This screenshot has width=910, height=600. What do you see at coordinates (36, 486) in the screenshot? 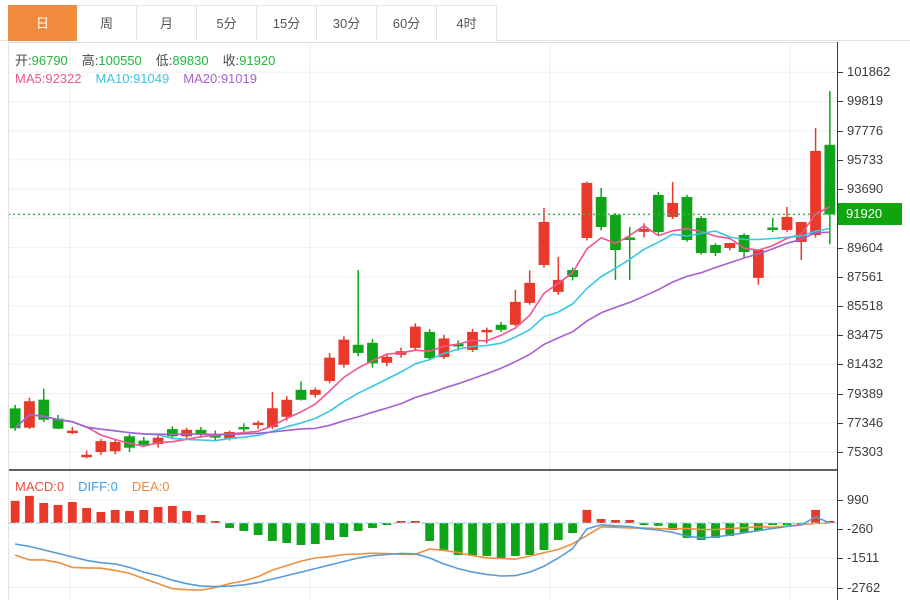
I see `macd-legend-label: MACD:` at bounding box center [36, 486].